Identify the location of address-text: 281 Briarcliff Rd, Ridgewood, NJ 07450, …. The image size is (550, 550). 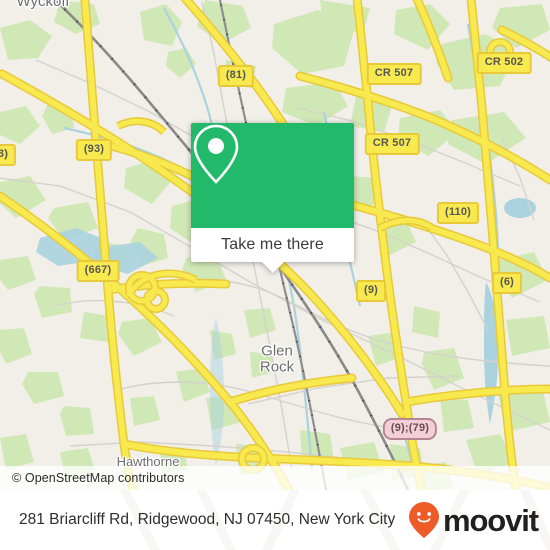
(207, 519).